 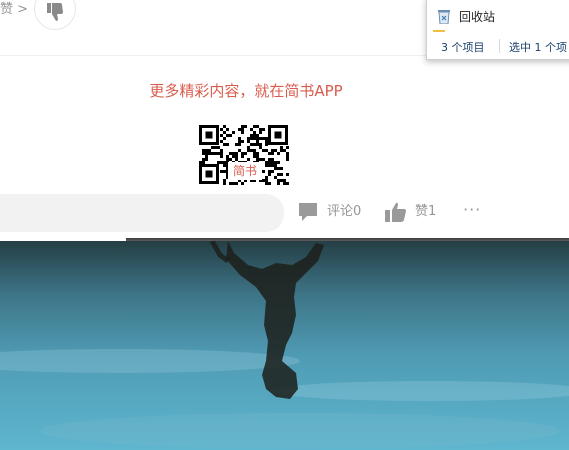 I want to click on app-promo-text: 更多精彩内容，就在简书APP, so click(x=246, y=91).